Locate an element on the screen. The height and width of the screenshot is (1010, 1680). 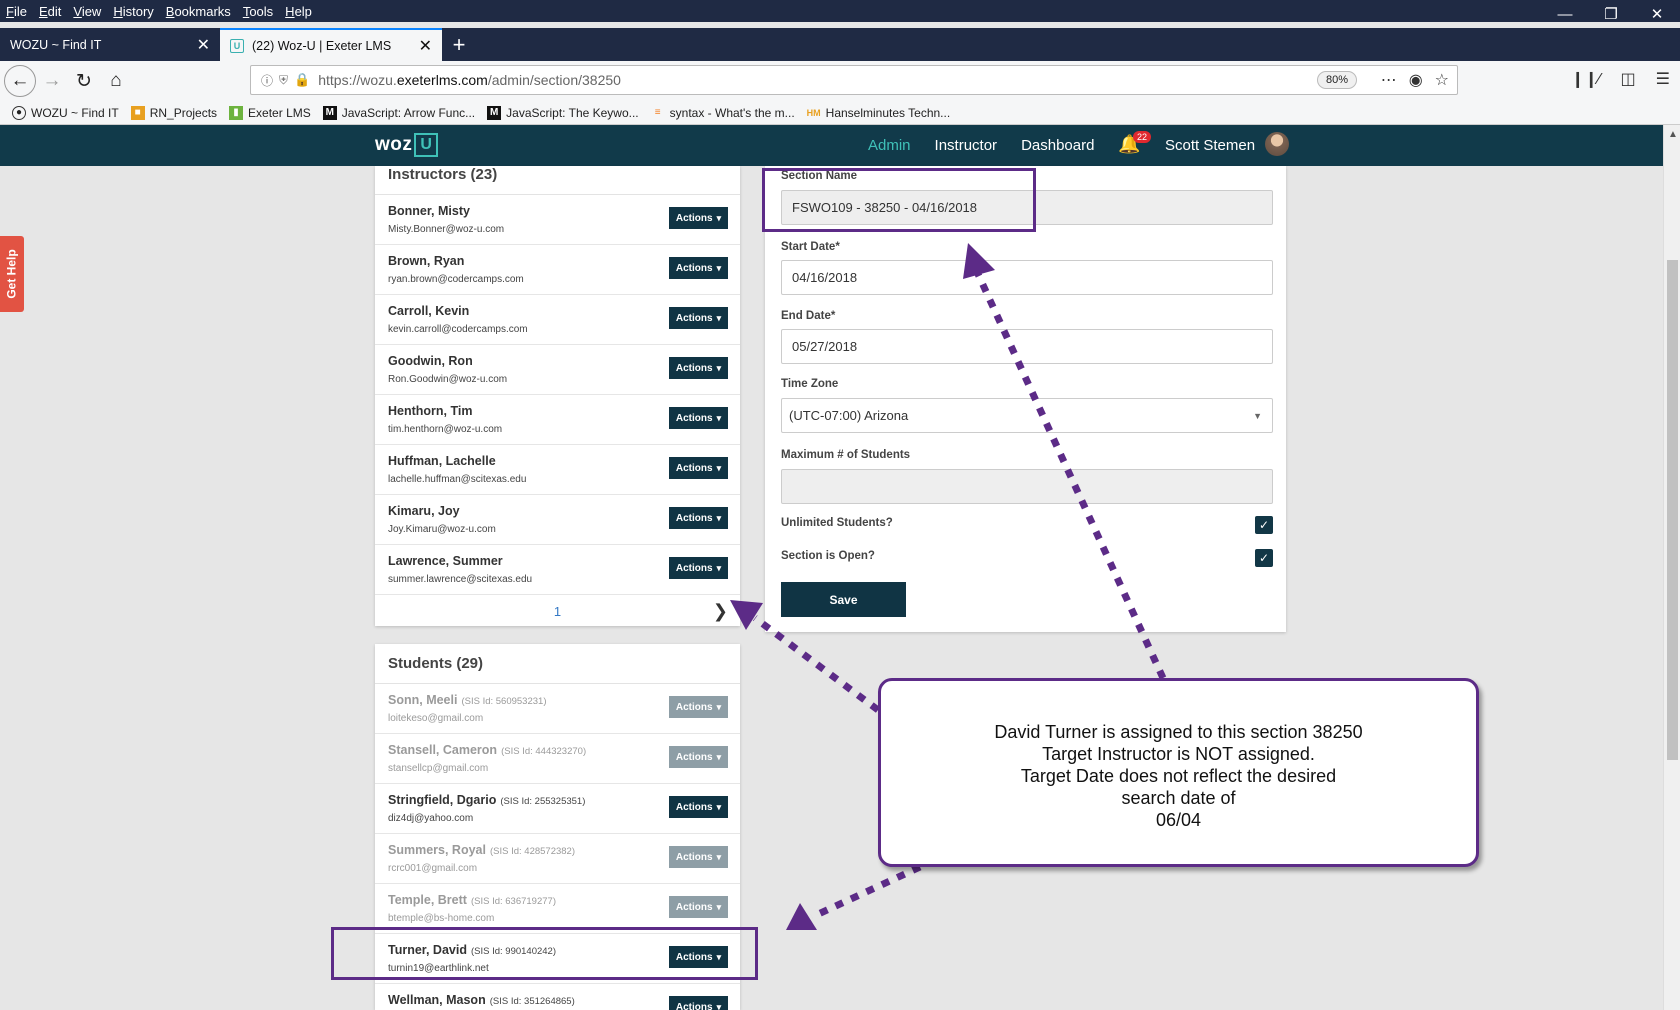
tab-exeter-lms: U (22) Woz-U | Exeter LMS ✕ is located at coordinates (331, 44).